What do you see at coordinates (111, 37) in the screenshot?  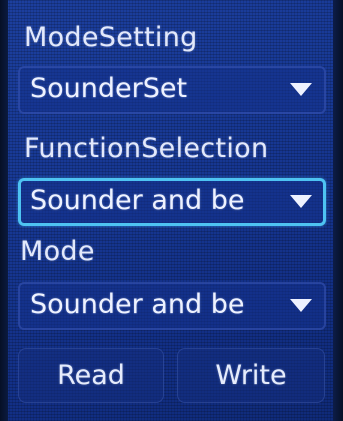 I see `mode-setting-label: ModeSetting` at bounding box center [111, 37].